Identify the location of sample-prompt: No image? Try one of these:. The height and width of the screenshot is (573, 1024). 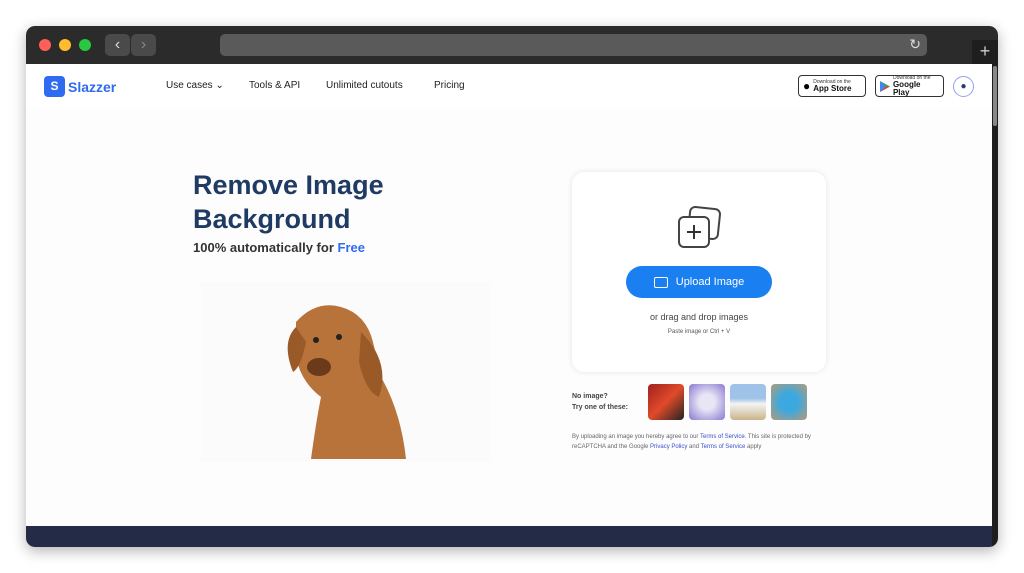
(600, 402).